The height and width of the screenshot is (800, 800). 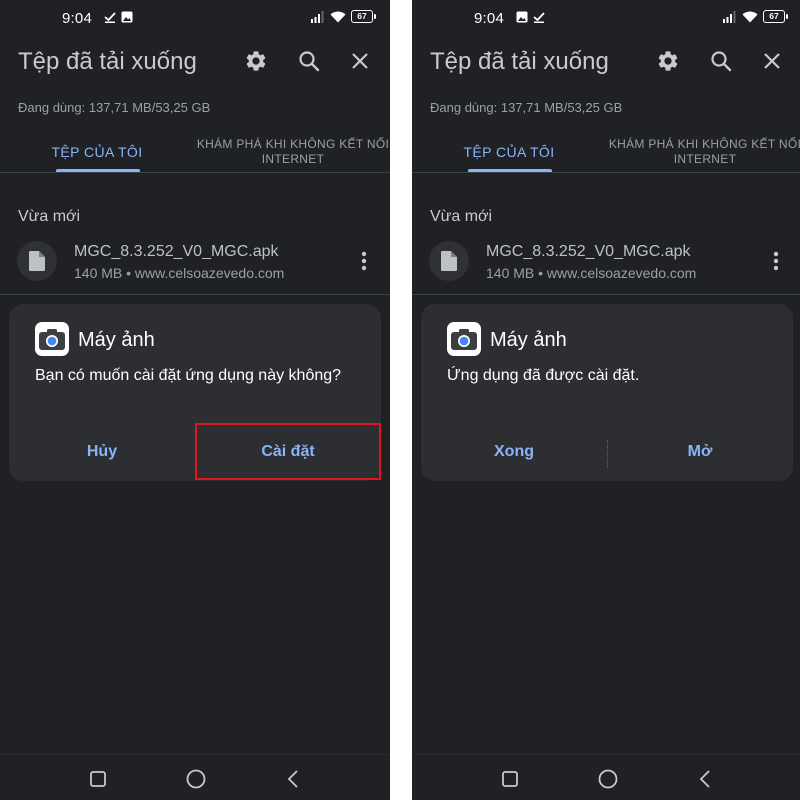 What do you see at coordinates (700, 452) in the screenshot?
I see `open-button: Mở` at bounding box center [700, 452].